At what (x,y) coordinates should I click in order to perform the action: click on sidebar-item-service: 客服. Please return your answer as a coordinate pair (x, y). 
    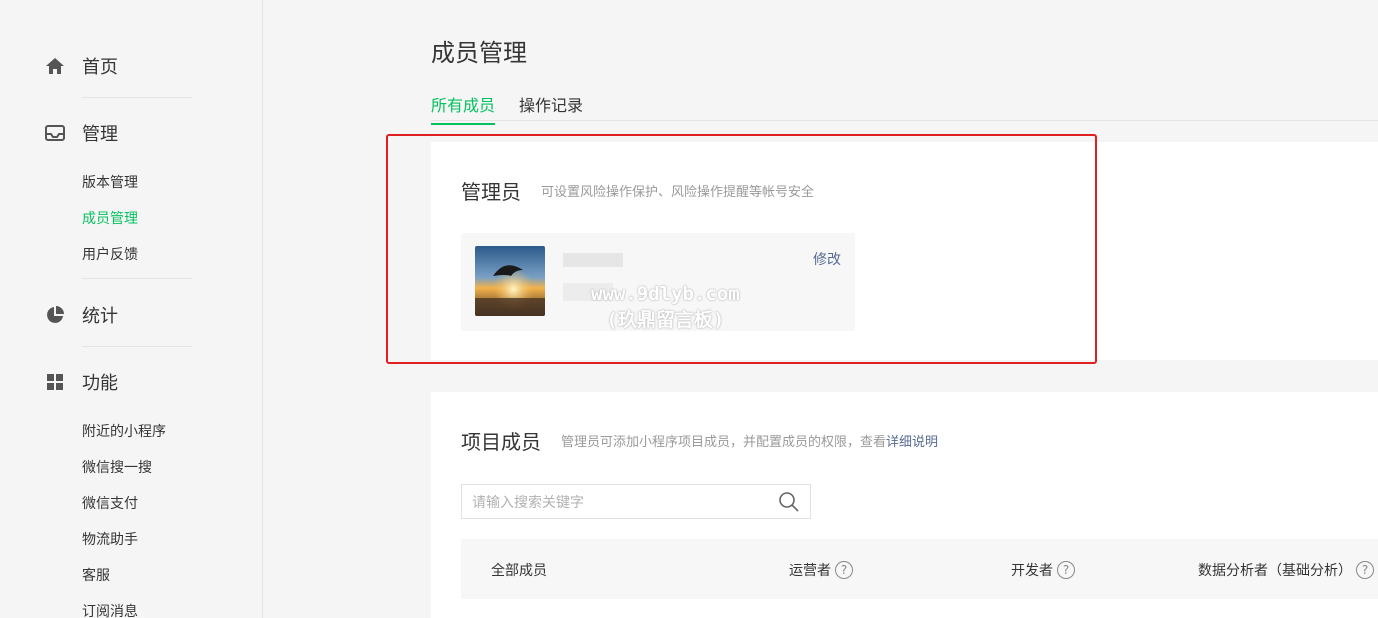
    Looking at the image, I should click on (96, 575).